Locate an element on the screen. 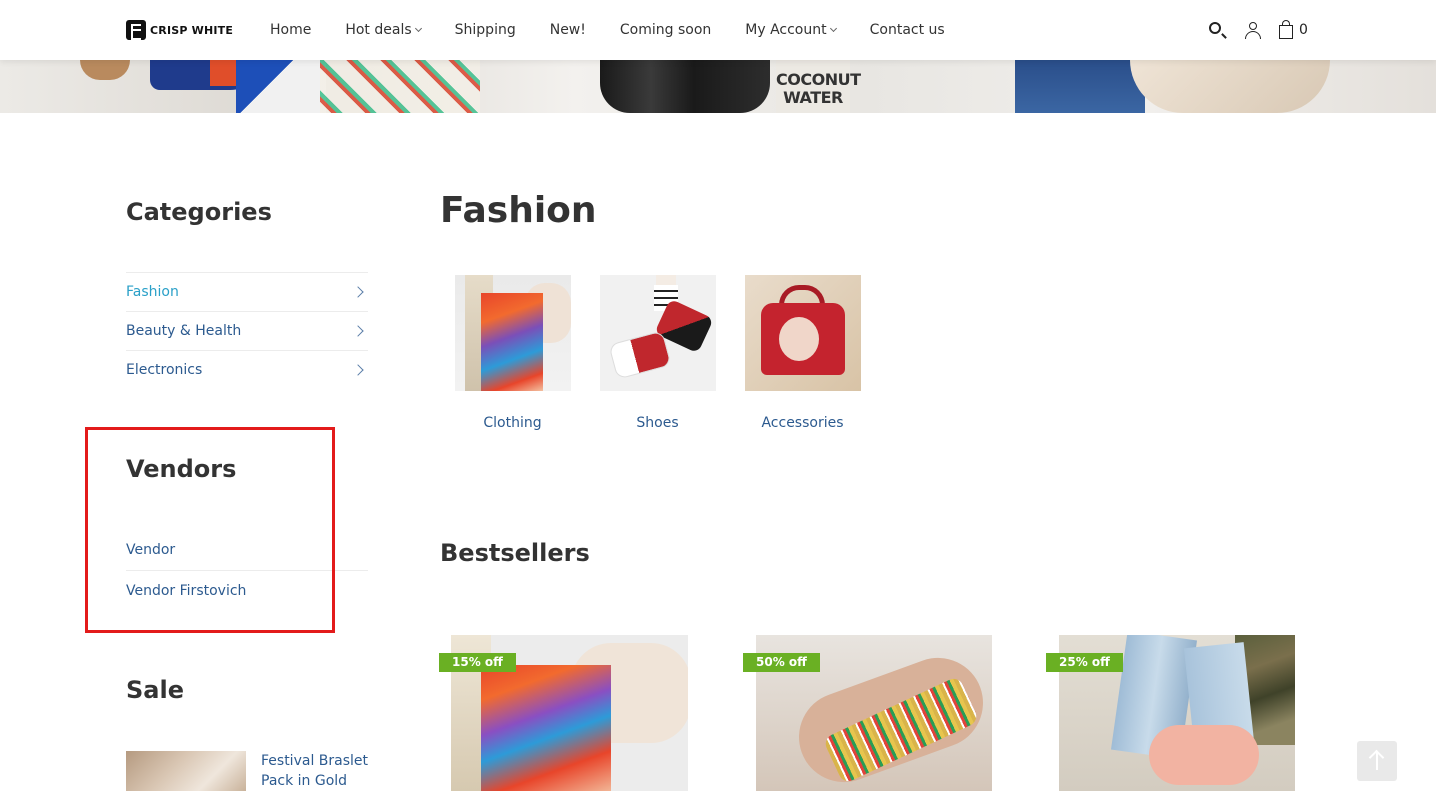 The height and width of the screenshot is (791, 1436). category-item-fashion: Fashion is located at coordinates (247, 291).